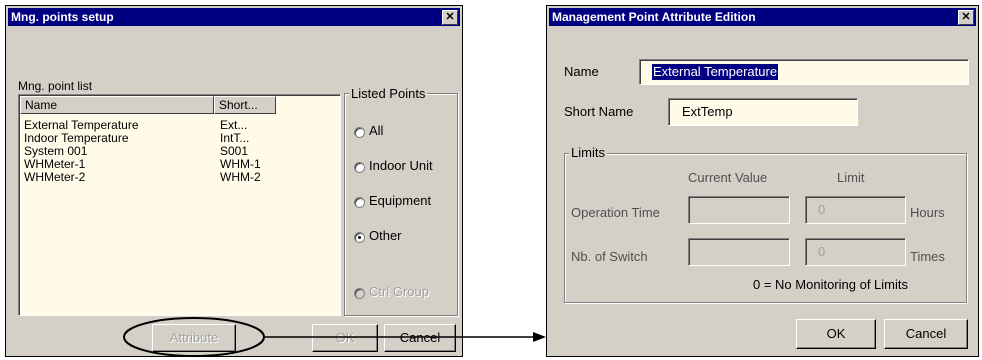 This screenshot has height=360, width=982. Describe the element at coordinates (400, 200) in the screenshot. I see `radio-equipment-label: Equipment` at that location.